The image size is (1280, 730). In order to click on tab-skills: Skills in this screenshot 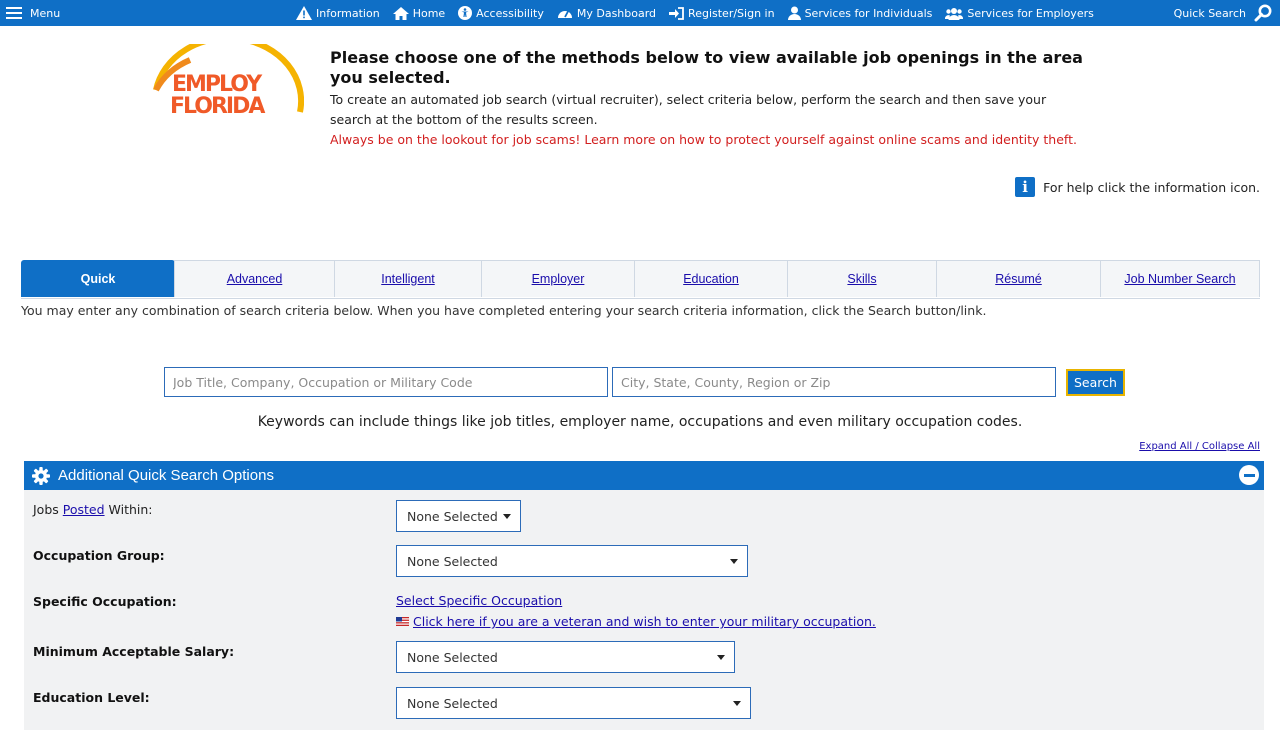, I will do `click(862, 278)`.